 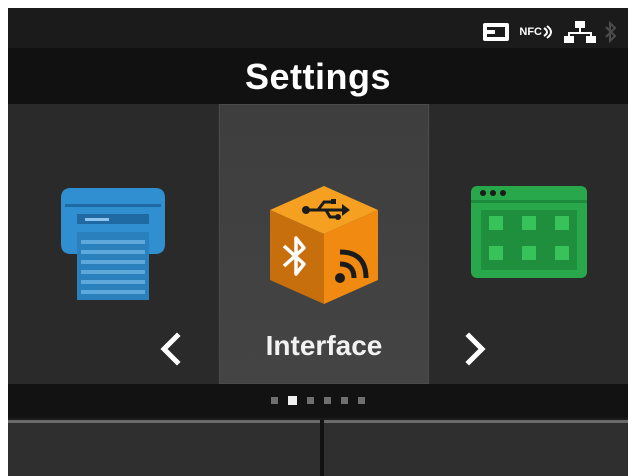 I want to click on applications-icon, so click(x=529, y=232).